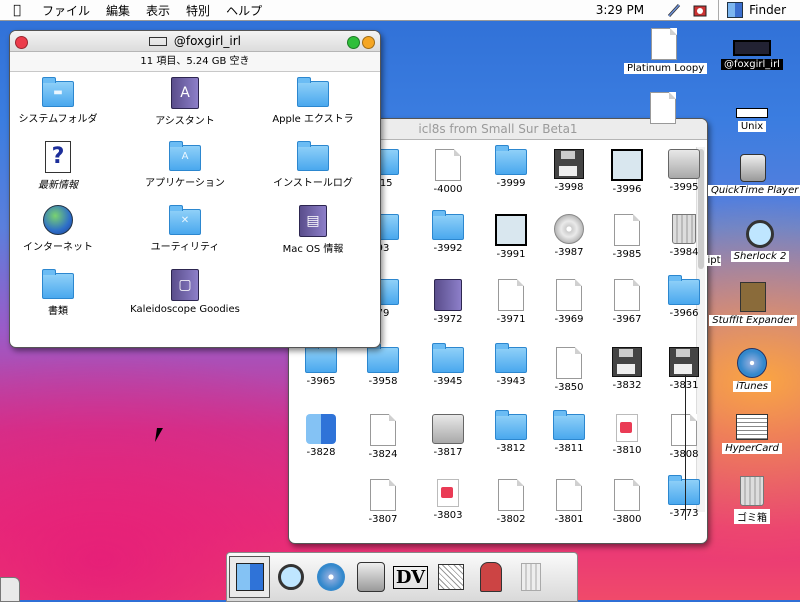 Image resolution: width=800 pixels, height=602 pixels. I want to click on window-title: @foxgirl_irl, so click(207, 41).